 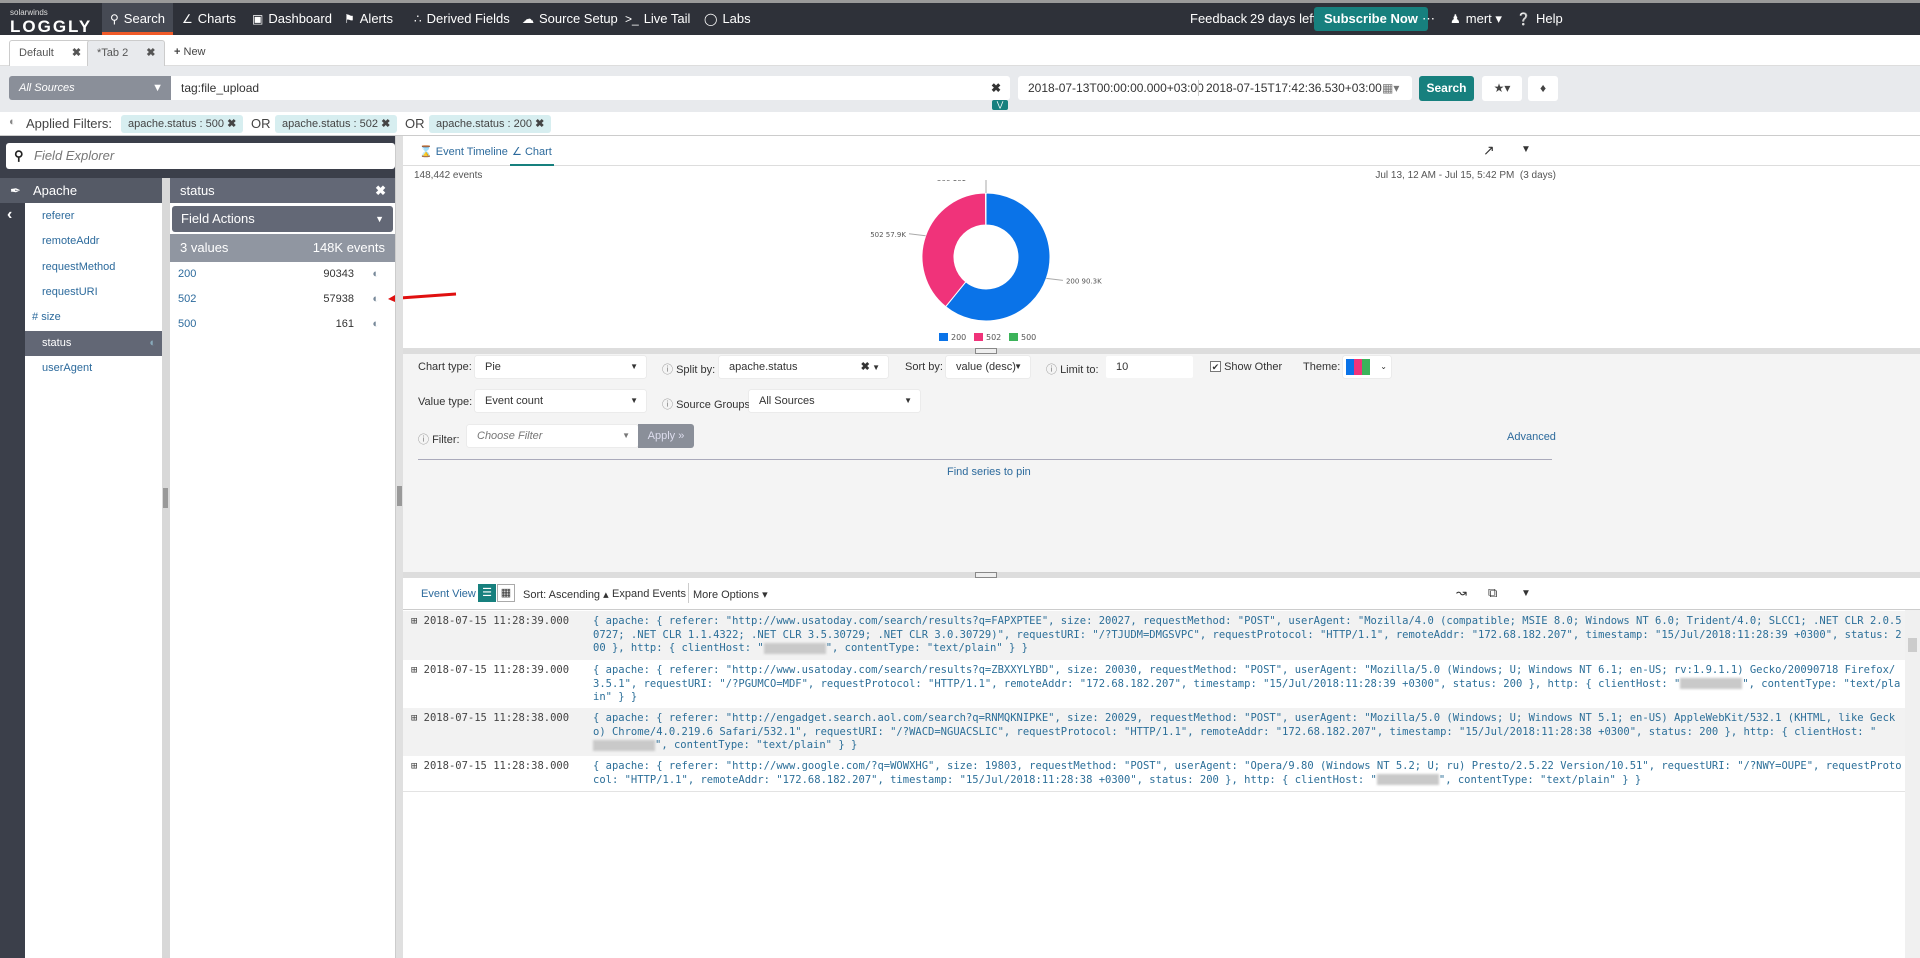 I want to click on field-status: status ◐, so click(x=93, y=343).